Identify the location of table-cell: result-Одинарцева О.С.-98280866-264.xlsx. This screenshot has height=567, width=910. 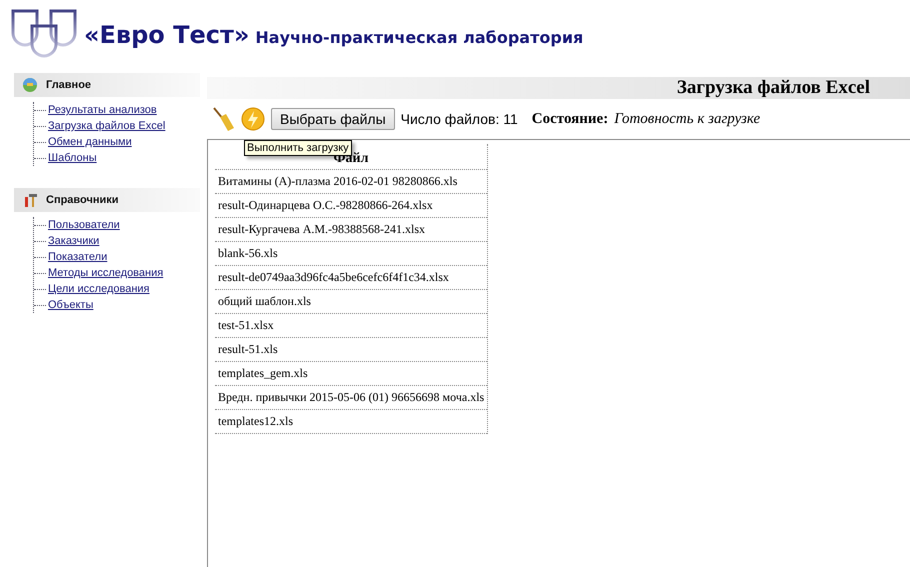
(351, 206).